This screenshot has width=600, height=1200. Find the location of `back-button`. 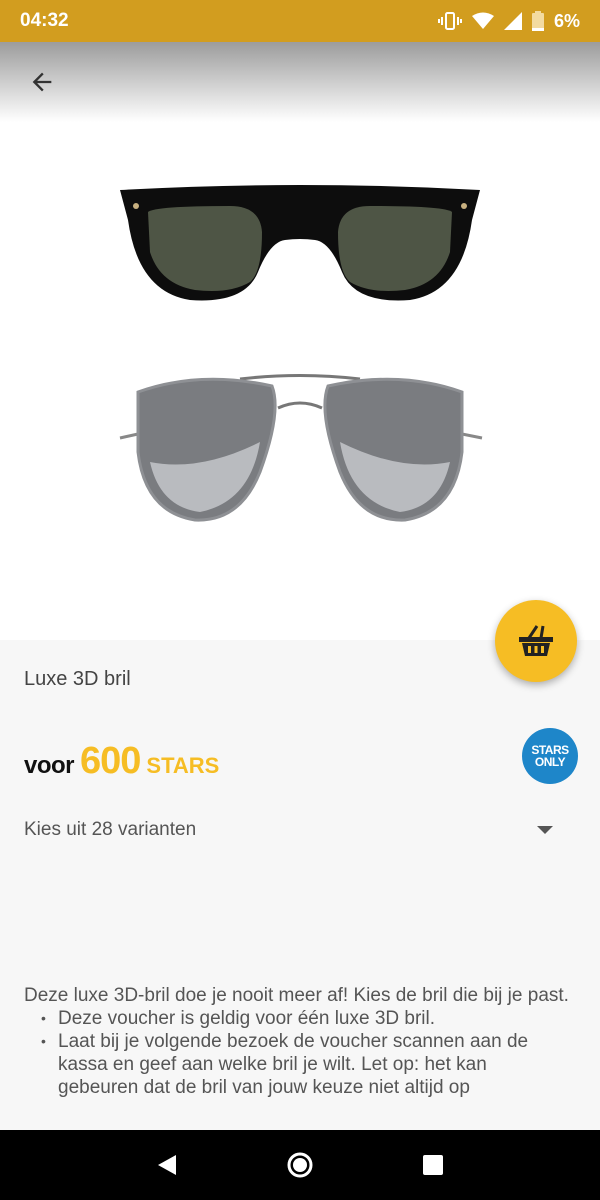

back-button is located at coordinates (42, 82).